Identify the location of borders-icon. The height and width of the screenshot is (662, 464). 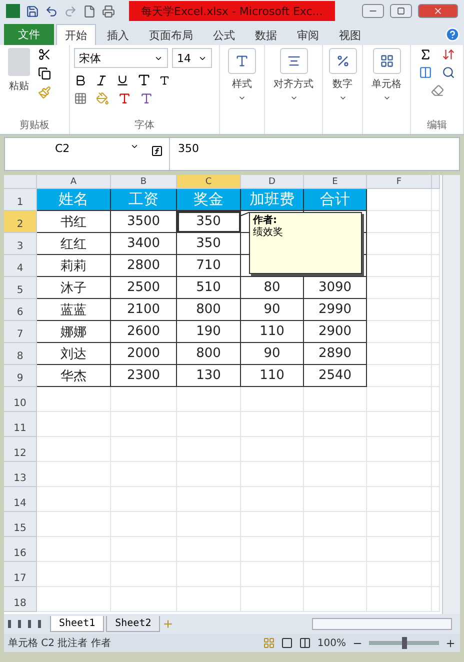
(80, 98).